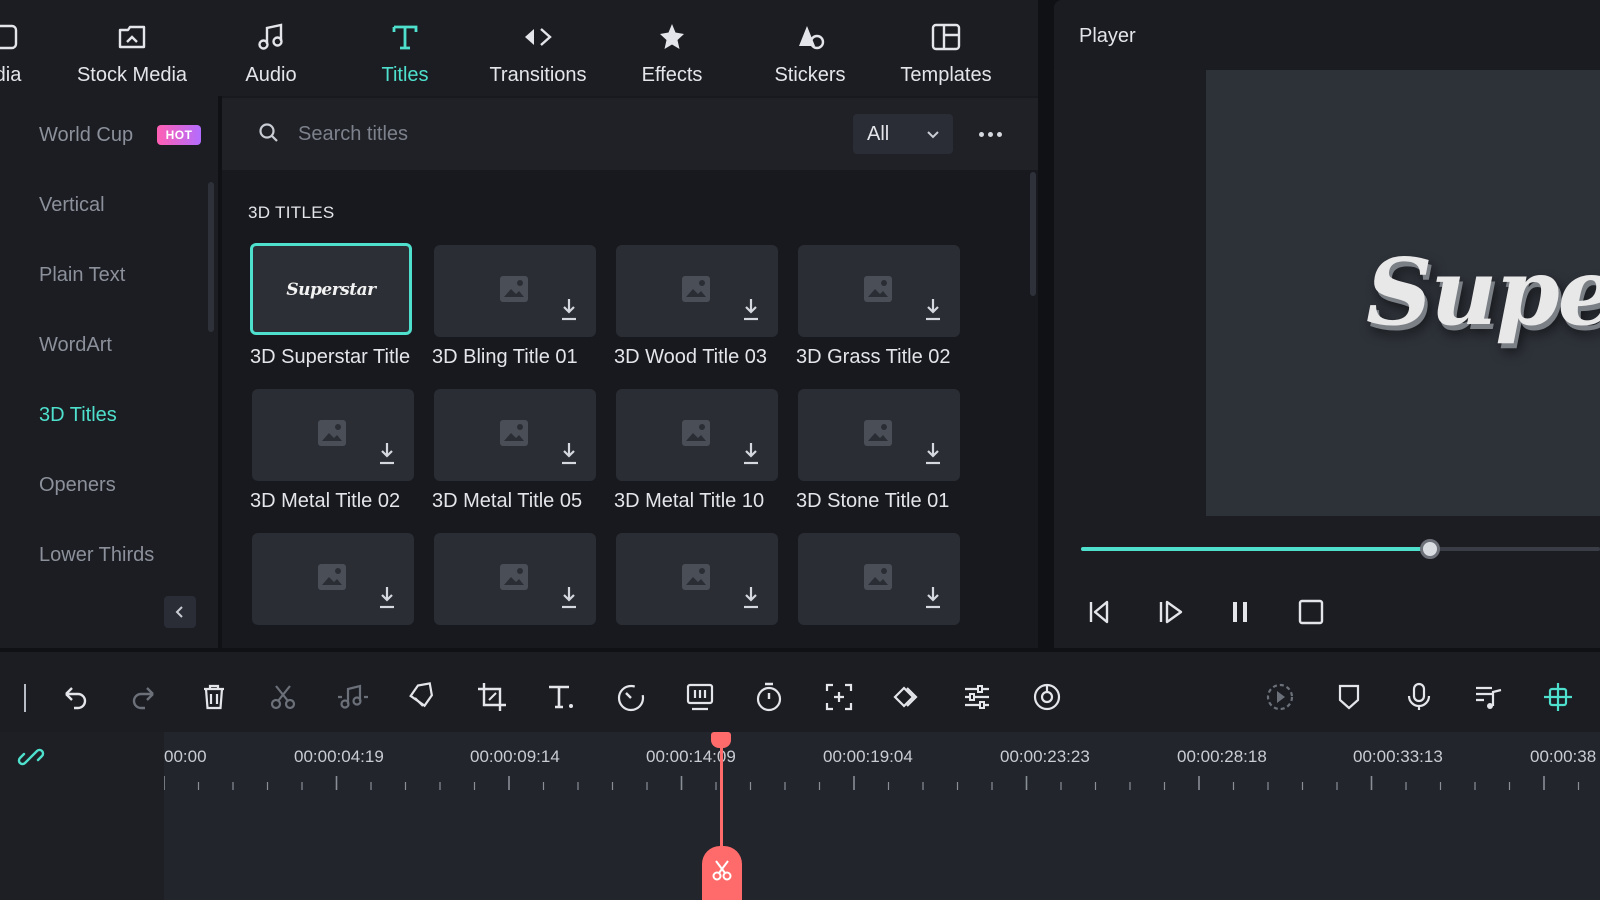 The image size is (1600, 900). What do you see at coordinates (812, 38) in the screenshot?
I see `sticker-shapes-icon` at bounding box center [812, 38].